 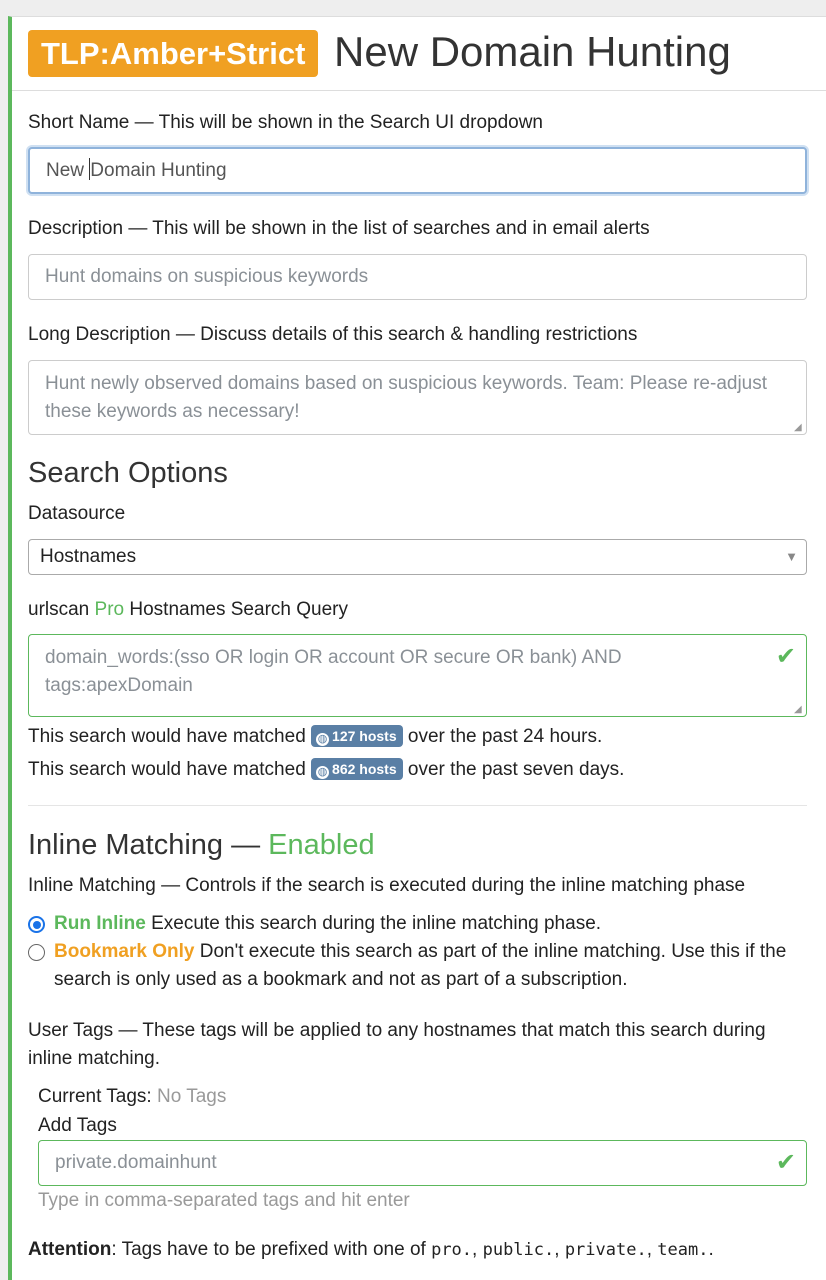 I want to click on search-options-heading: Search Options, so click(x=128, y=473).